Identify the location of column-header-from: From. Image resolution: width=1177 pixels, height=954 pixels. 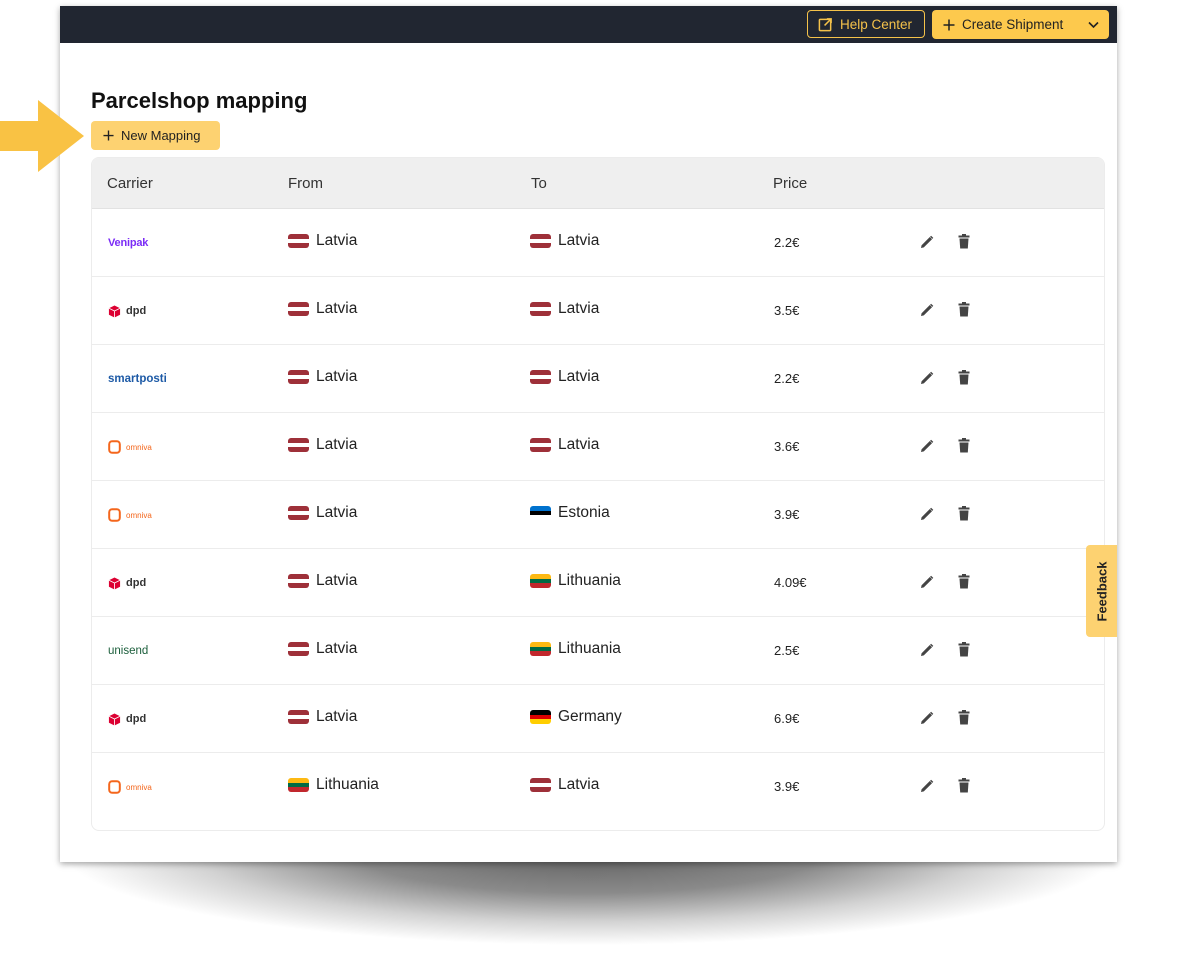
(305, 183).